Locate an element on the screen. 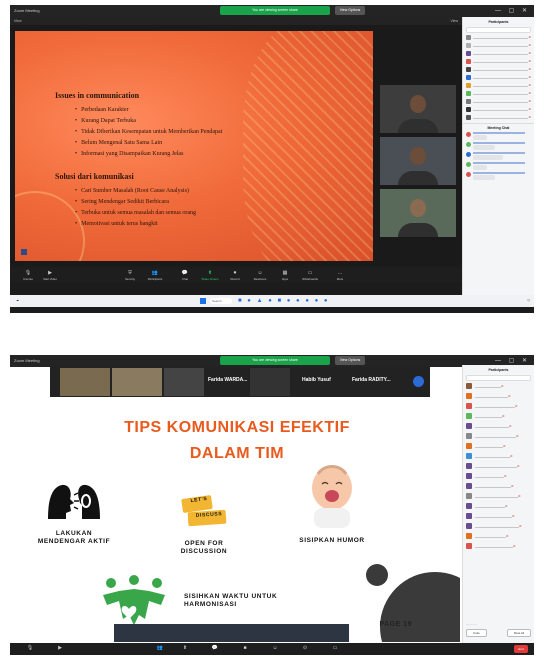 This screenshot has height=659, width=544. toolbar-button-7: ☺ Reactions is located at coordinates (260, 275).